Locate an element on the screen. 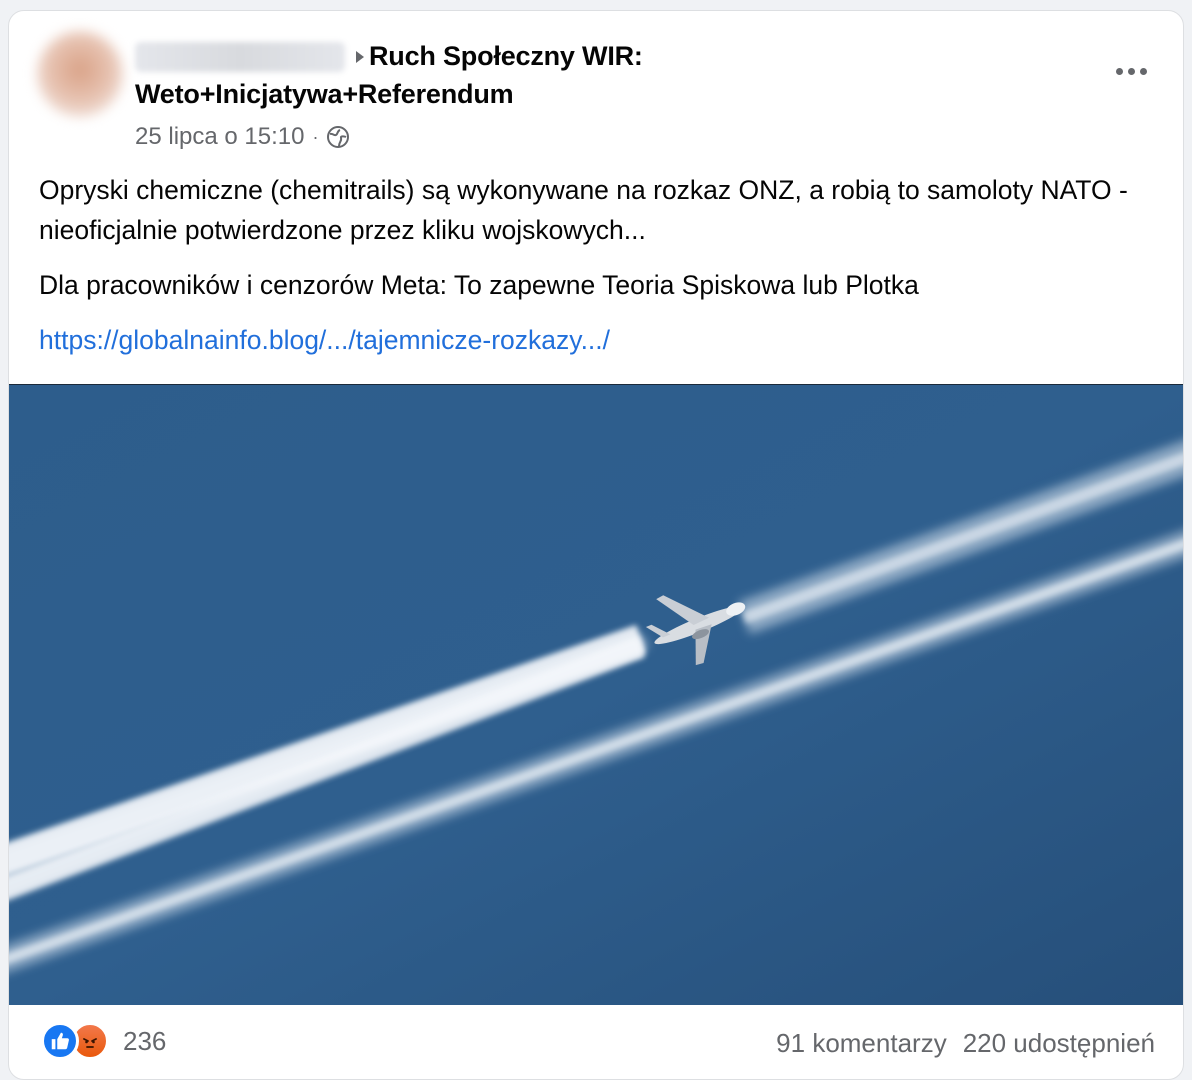  shares-count: 220 udostępnień is located at coordinates (1059, 1043).